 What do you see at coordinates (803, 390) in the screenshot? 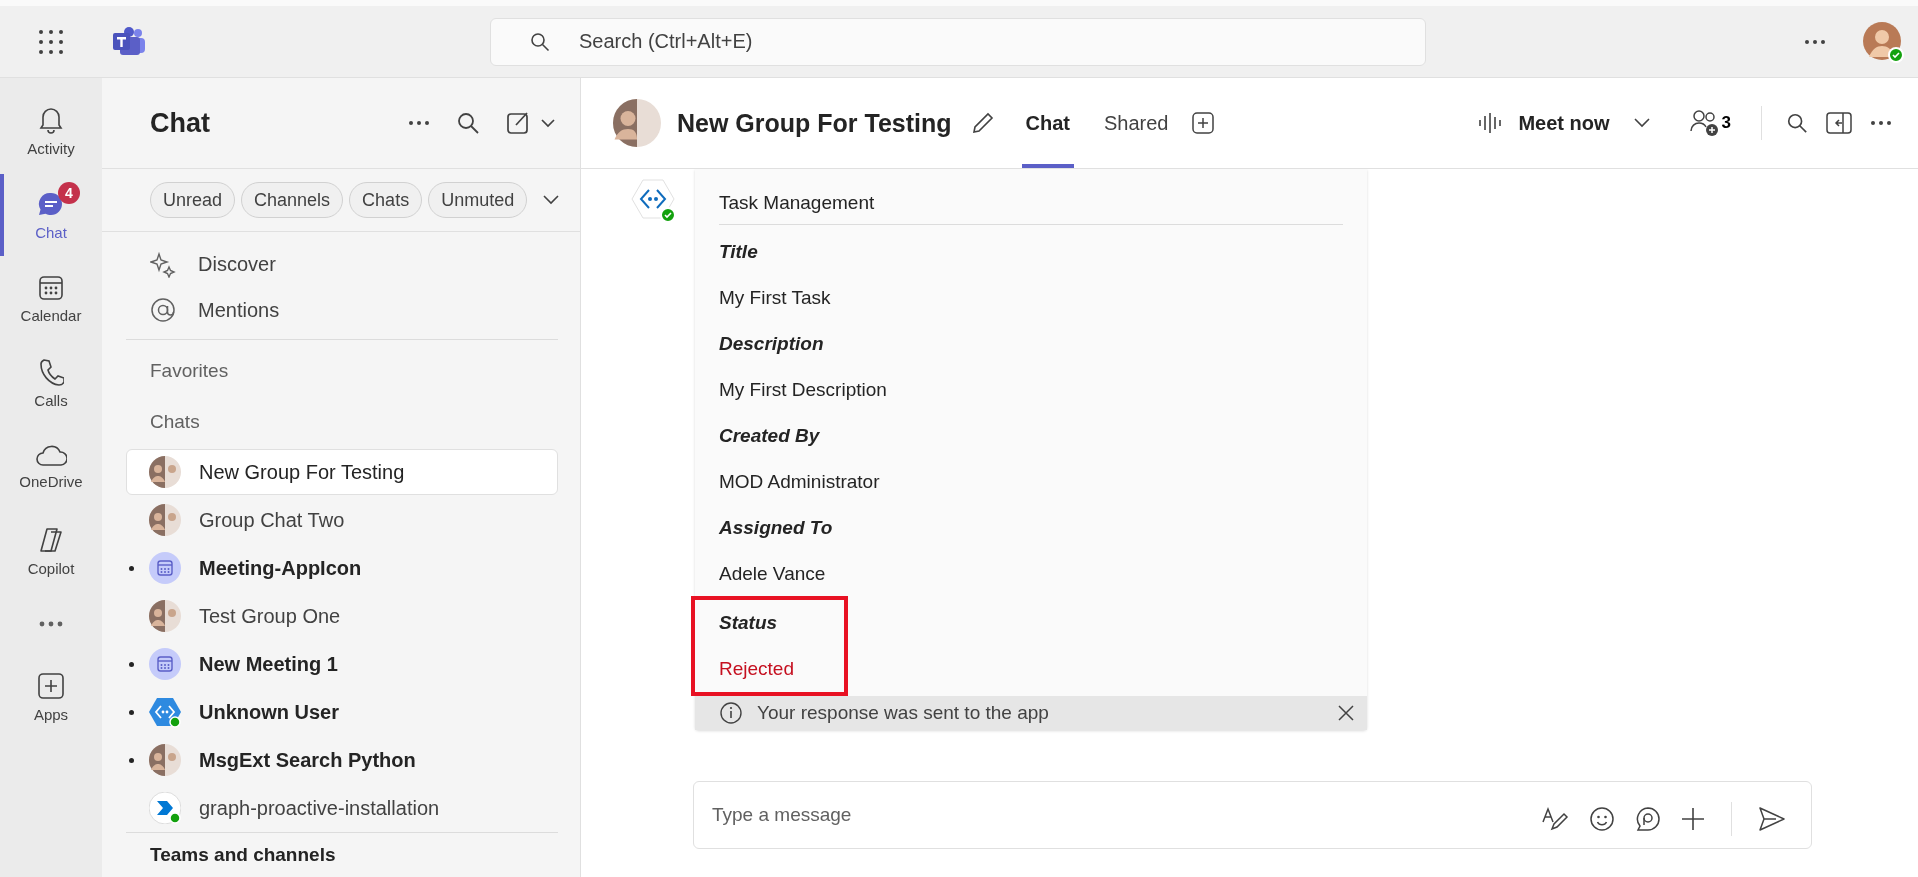
I see `field-value: My First Description` at bounding box center [803, 390].